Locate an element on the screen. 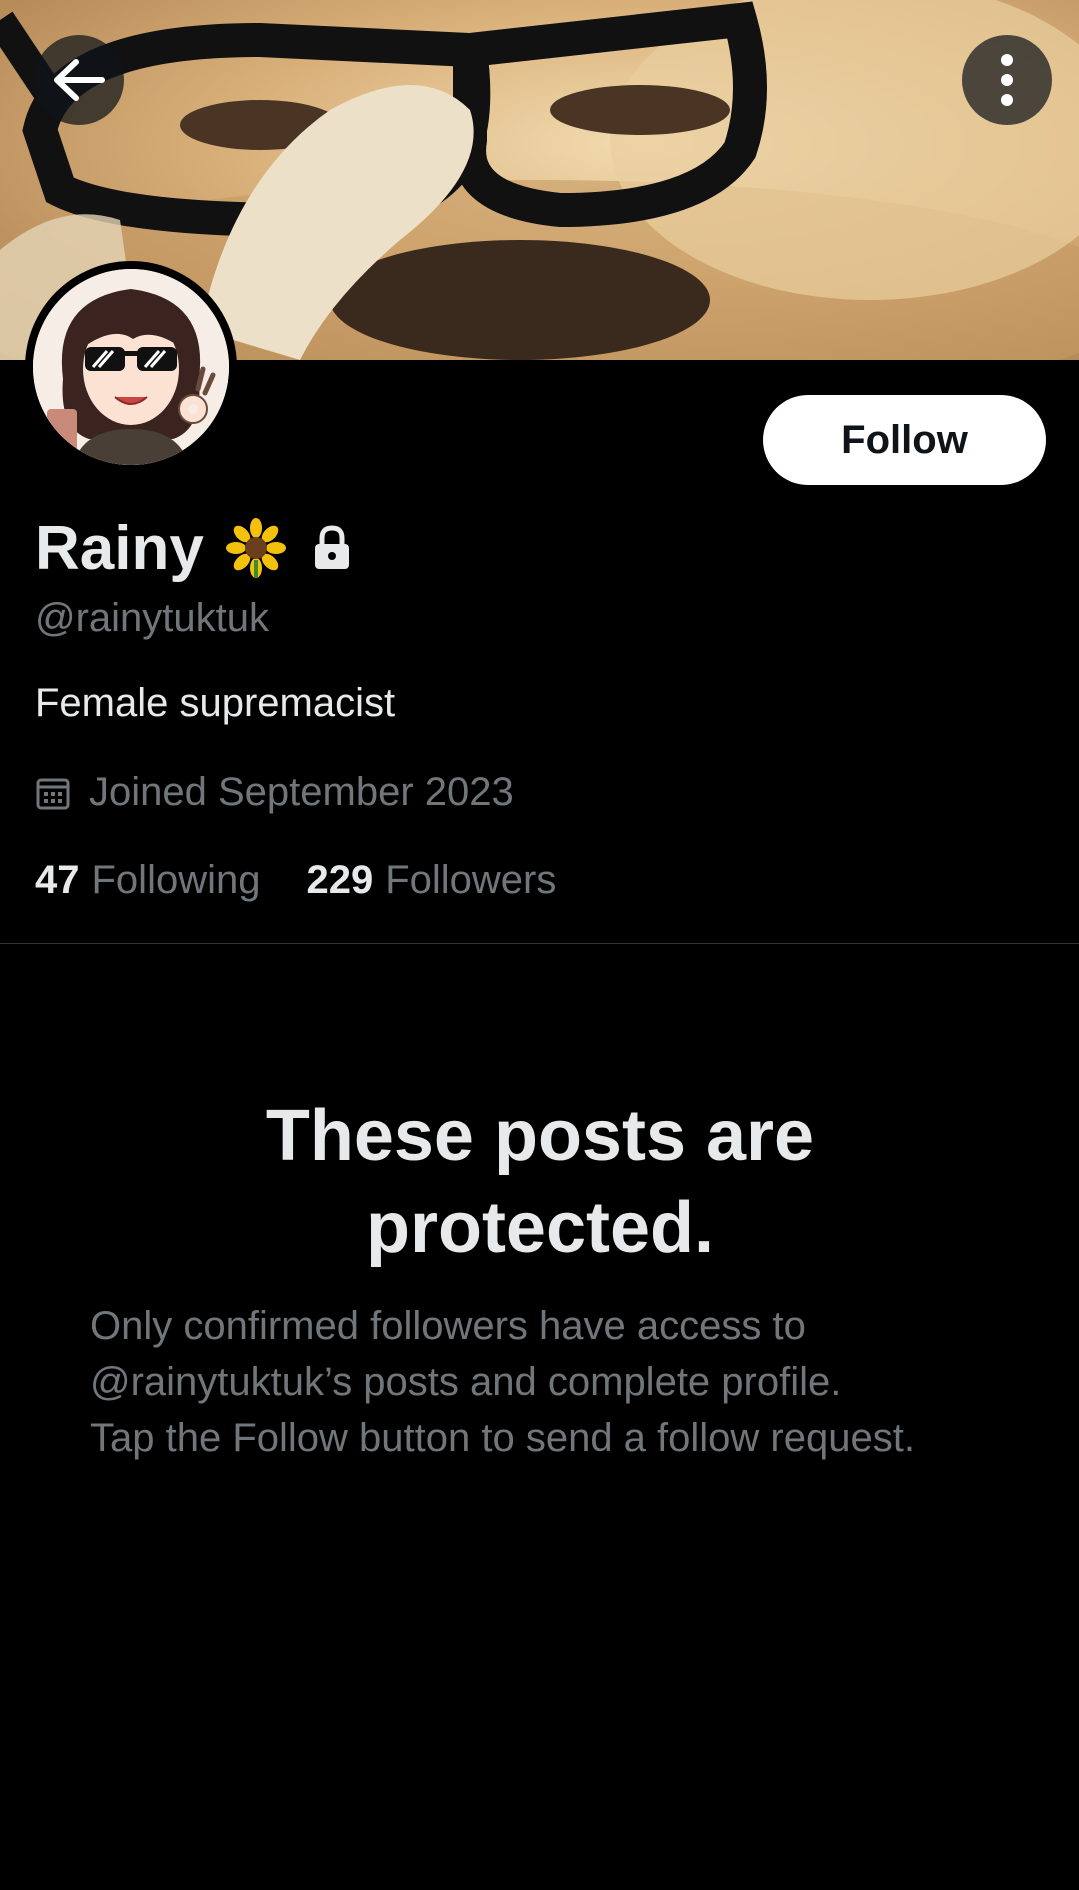 The image size is (1079, 1890). more-options-button is located at coordinates (1007, 80).